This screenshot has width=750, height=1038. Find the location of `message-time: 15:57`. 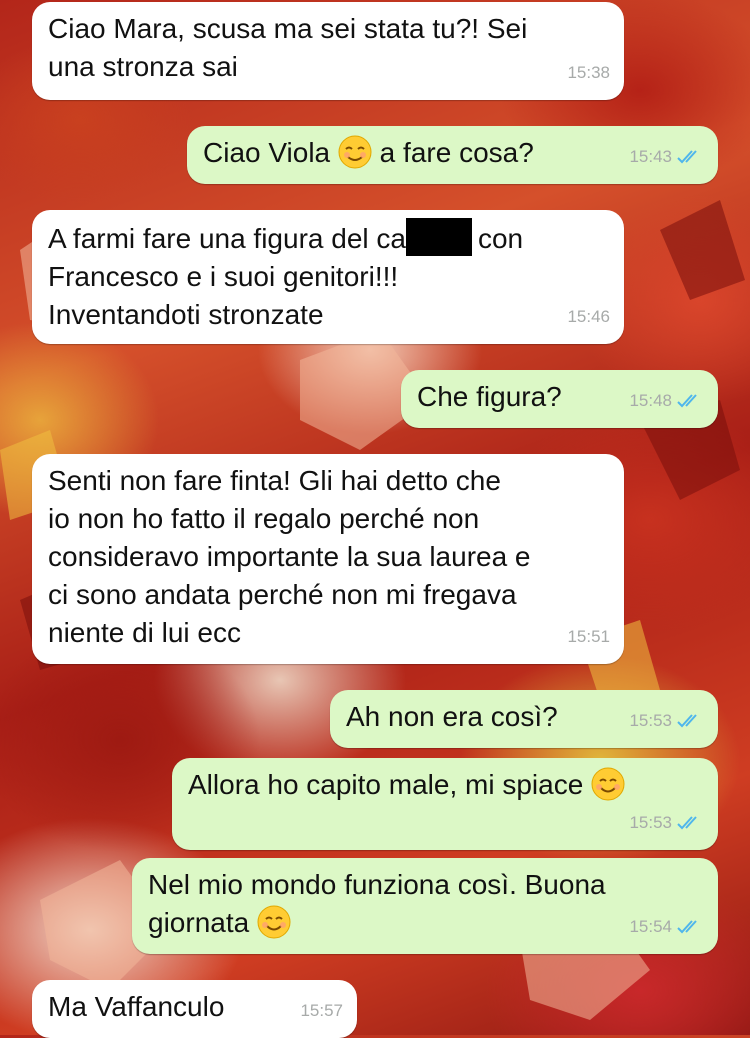

message-time: 15:57 is located at coordinates (321, 1010).